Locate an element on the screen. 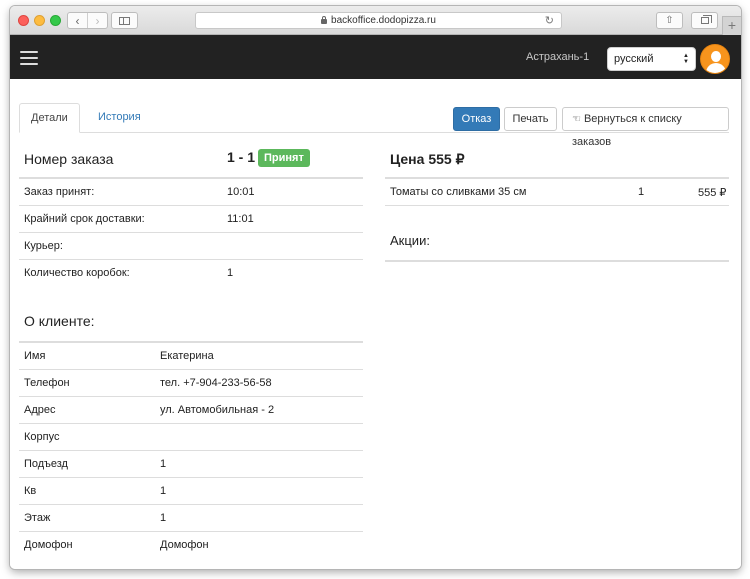 The width and height of the screenshot is (750, 579). client-value-intercom: Домофон is located at coordinates (184, 545).